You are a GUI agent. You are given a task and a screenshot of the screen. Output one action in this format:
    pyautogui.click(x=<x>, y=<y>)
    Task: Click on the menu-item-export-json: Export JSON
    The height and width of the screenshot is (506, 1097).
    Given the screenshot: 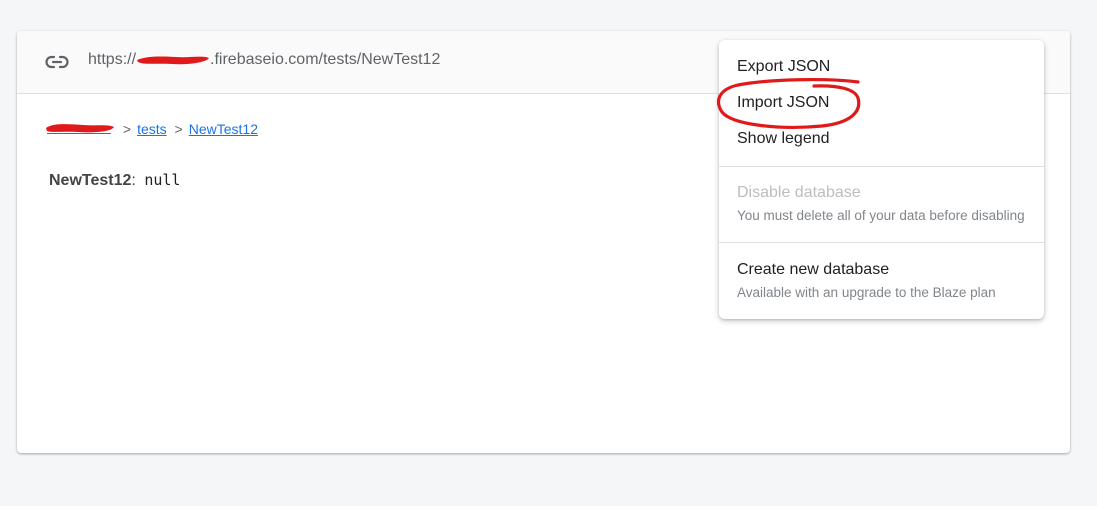 What is the action you would take?
    pyautogui.click(x=783, y=67)
    